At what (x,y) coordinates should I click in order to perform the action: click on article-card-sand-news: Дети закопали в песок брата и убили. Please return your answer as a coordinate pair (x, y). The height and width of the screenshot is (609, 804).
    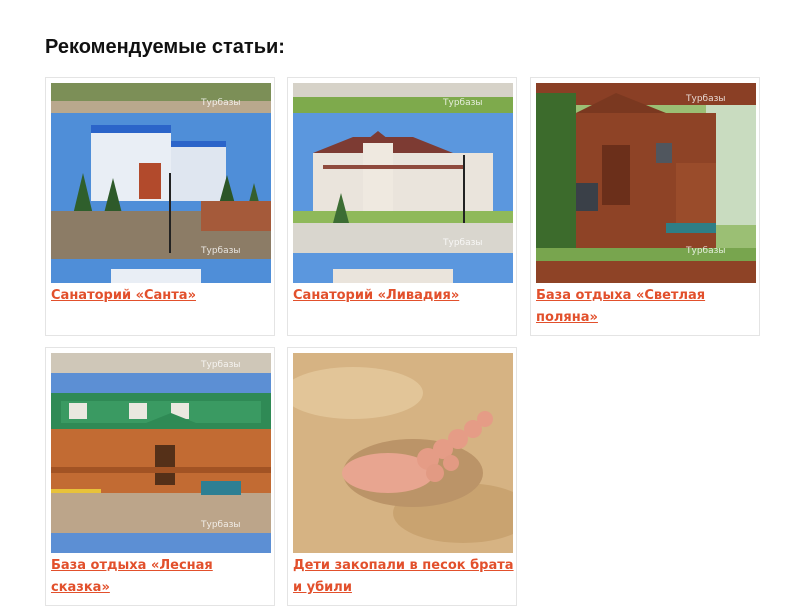
    Looking at the image, I should click on (402, 476).